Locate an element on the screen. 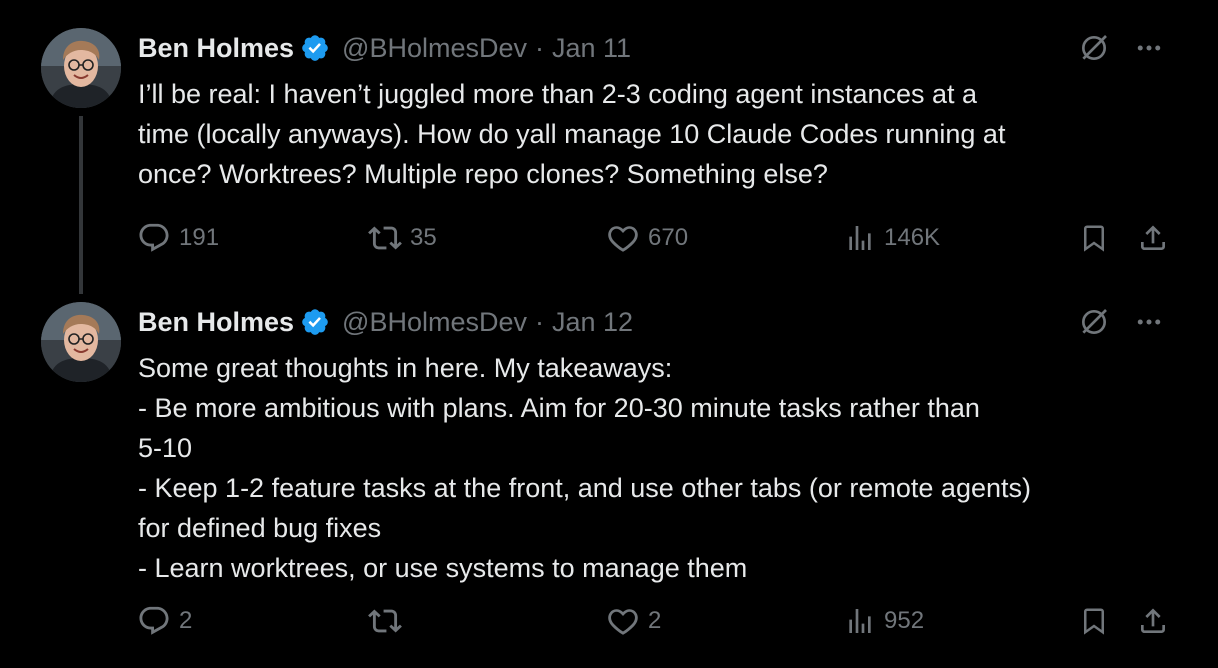 This screenshot has width=1218, height=668. tweet-actions: 2 2 952 is located at coordinates (609, 621).